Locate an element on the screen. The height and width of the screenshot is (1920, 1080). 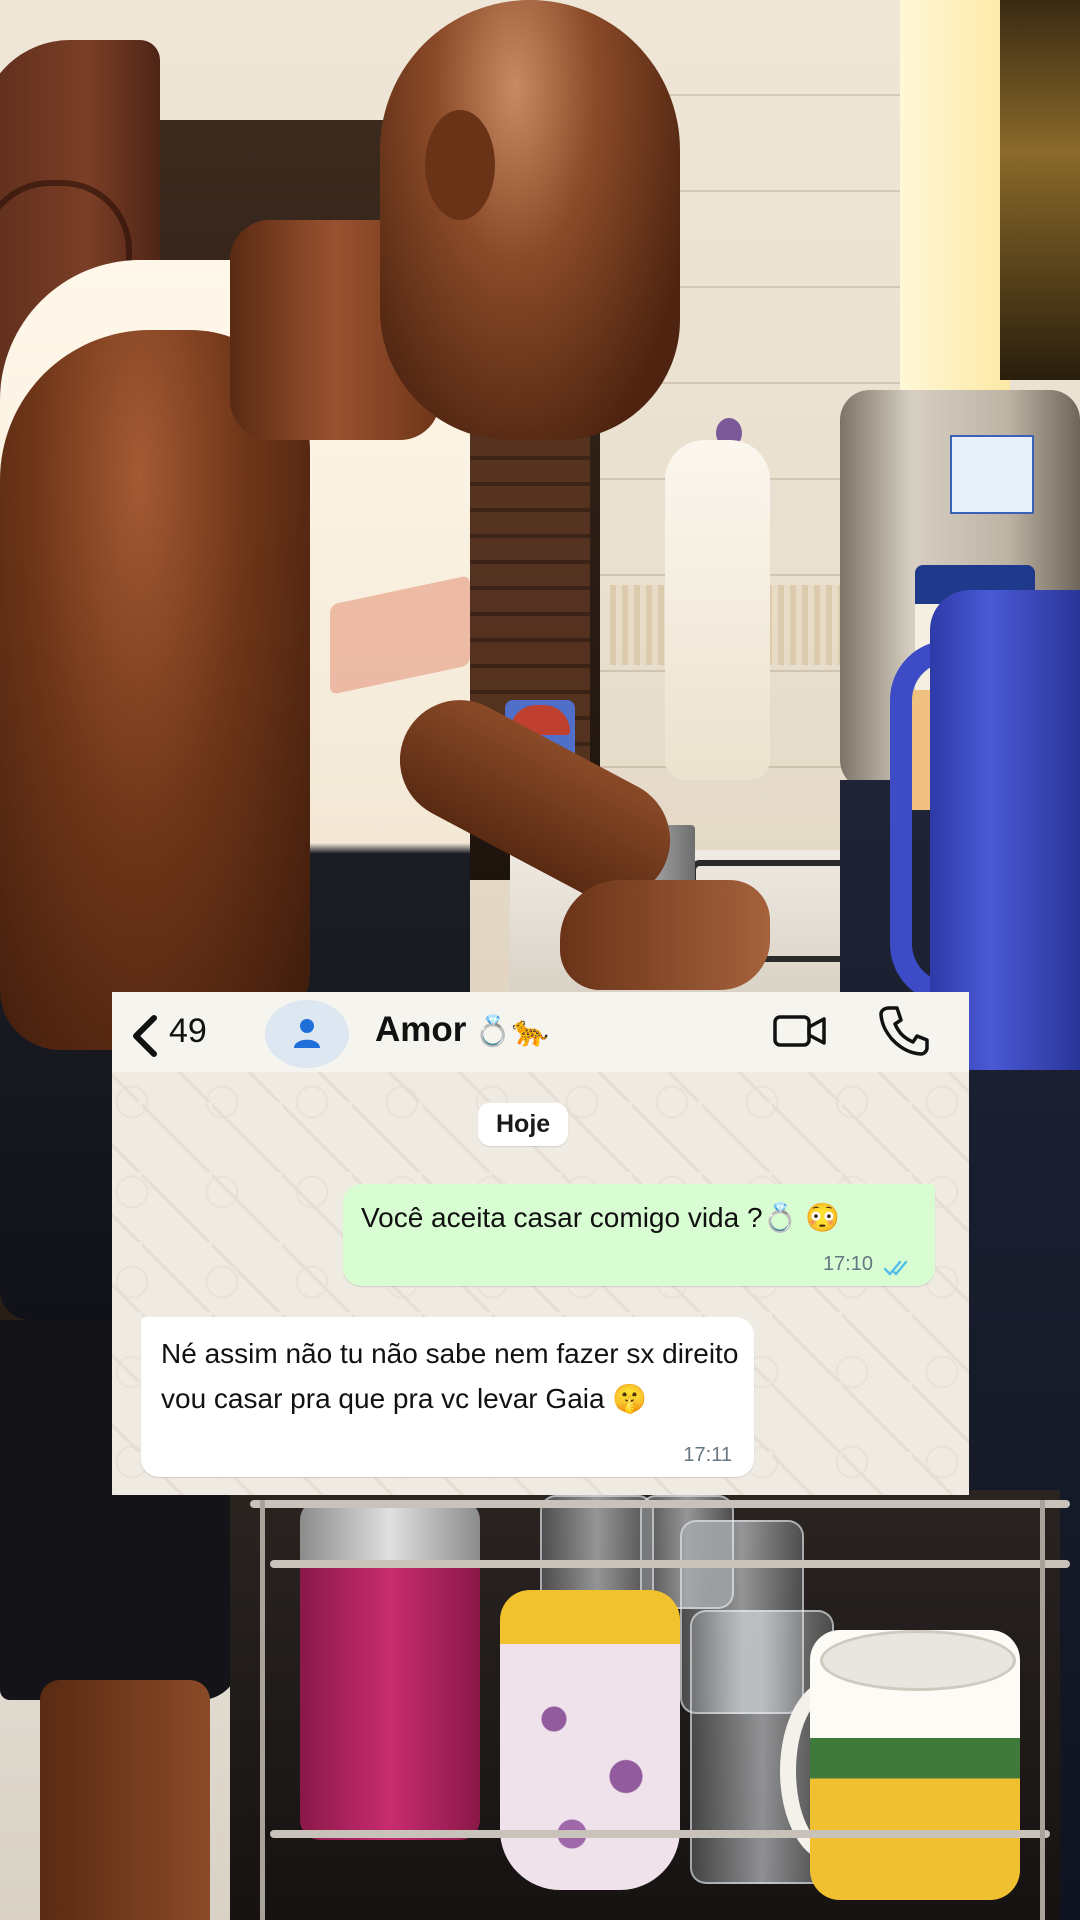
message-time: 17:10 is located at coordinates (847, 1264).